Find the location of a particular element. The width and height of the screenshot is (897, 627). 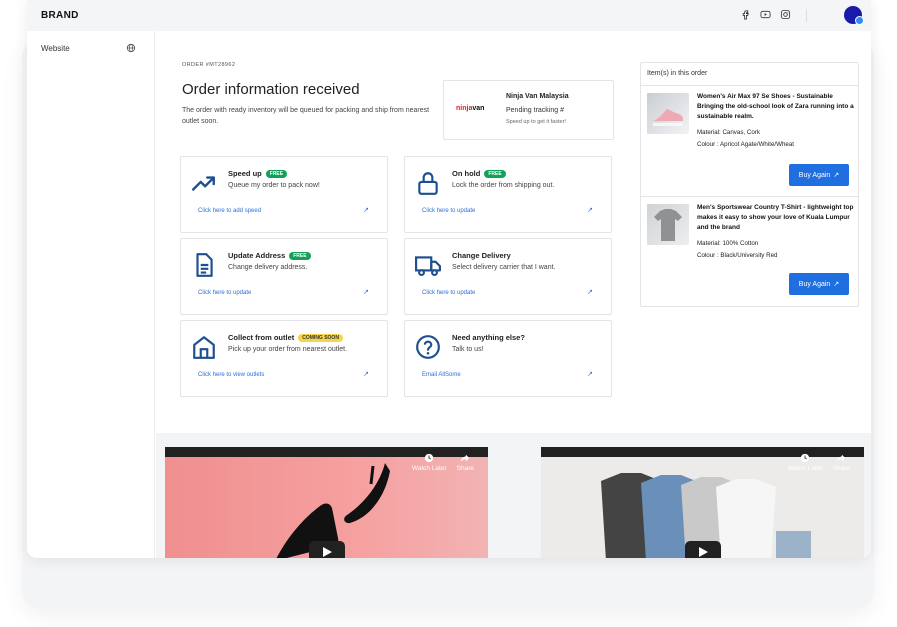

card-description: Lock the order from shipping out. is located at coordinates (503, 185).